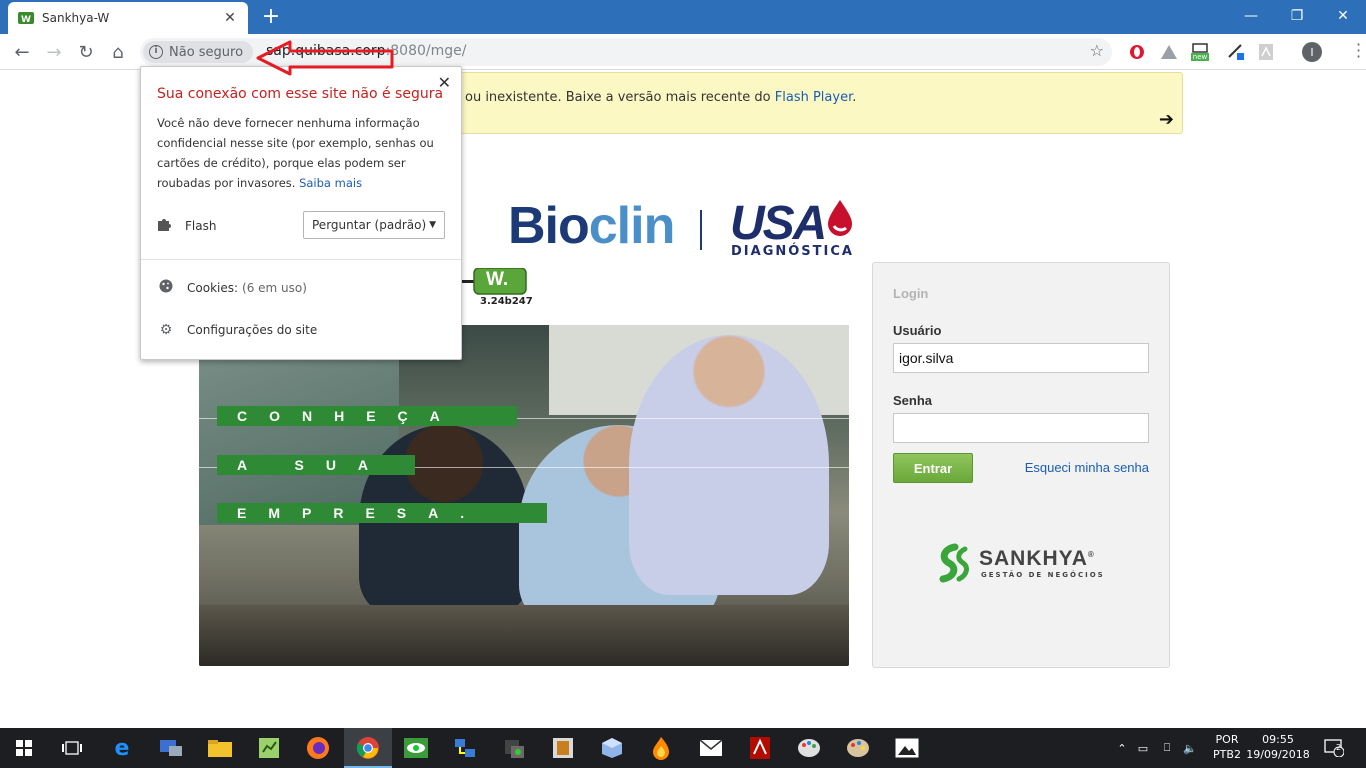  I want to click on edge-icon: e, so click(122, 748).